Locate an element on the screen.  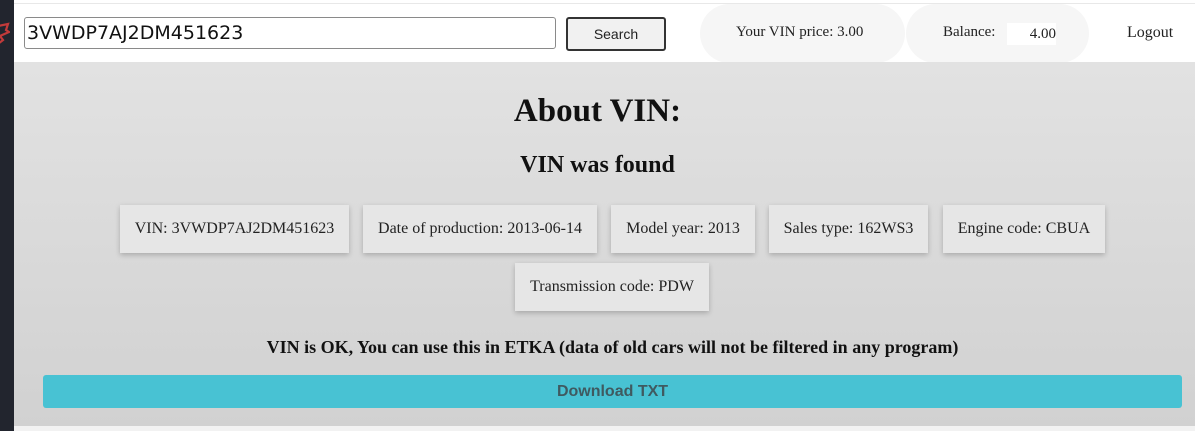
logout-link: Logout is located at coordinates (1150, 33).